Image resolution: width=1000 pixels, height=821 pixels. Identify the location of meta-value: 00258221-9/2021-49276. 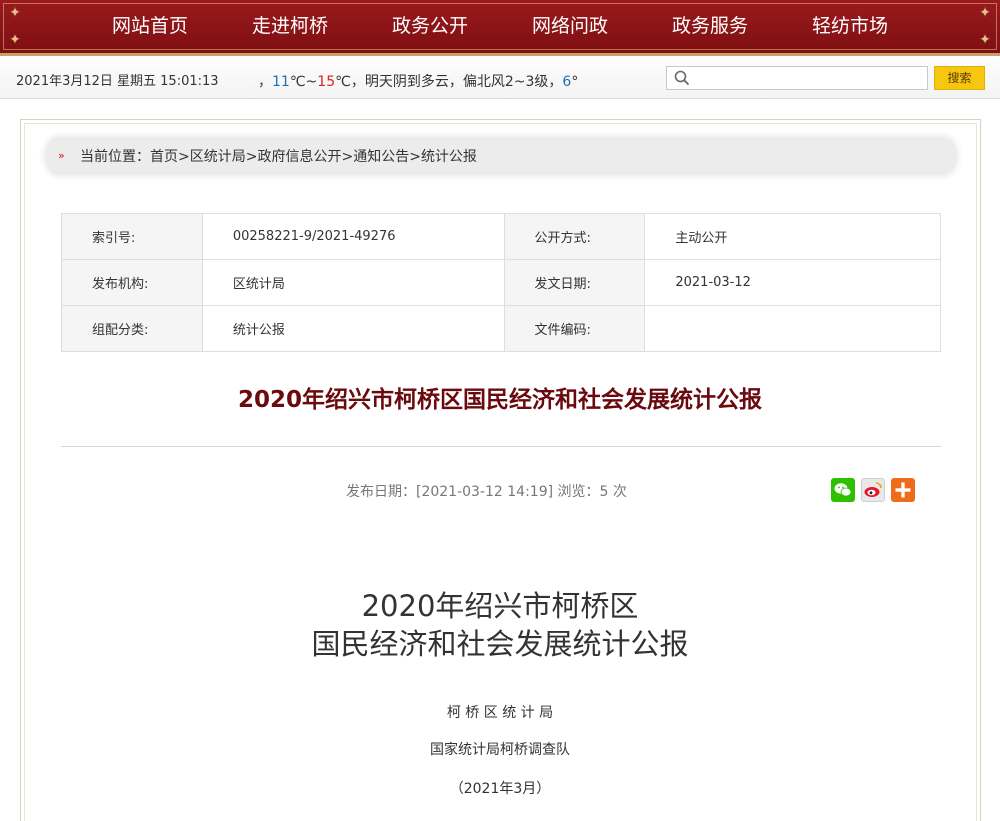
(353, 236).